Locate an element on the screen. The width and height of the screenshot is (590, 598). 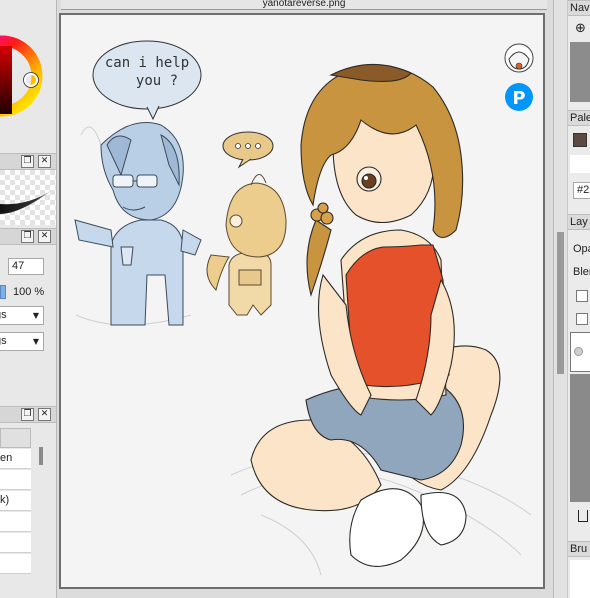
blend-dropdown-2: gs ▼ is located at coordinates (22, 341).